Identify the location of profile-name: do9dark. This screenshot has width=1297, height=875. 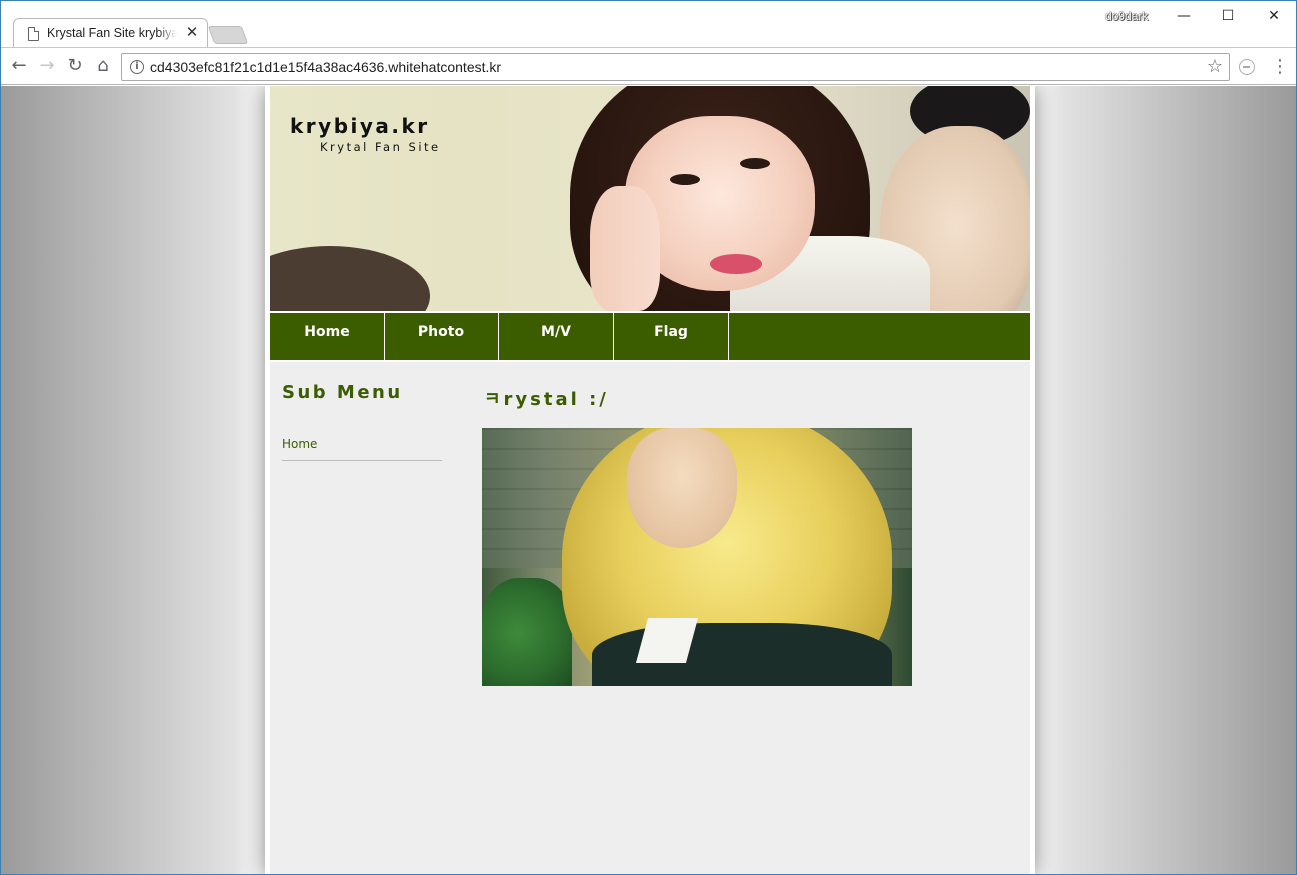
(1126, 16).